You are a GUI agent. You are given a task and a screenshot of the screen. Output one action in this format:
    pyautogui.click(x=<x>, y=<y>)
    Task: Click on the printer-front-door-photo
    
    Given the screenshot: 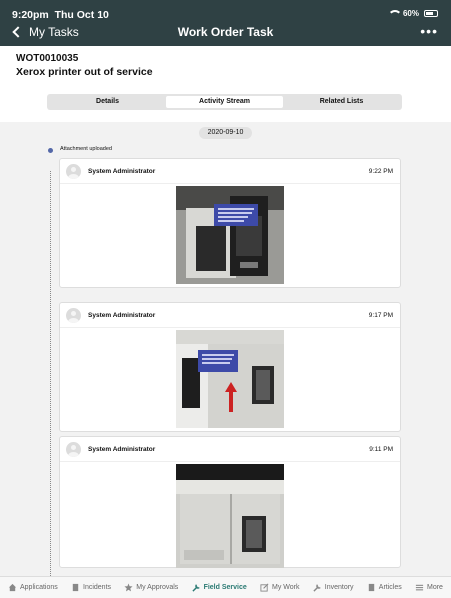 What is the action you would take?
    pyautogui.click(x=230, y=379)
    